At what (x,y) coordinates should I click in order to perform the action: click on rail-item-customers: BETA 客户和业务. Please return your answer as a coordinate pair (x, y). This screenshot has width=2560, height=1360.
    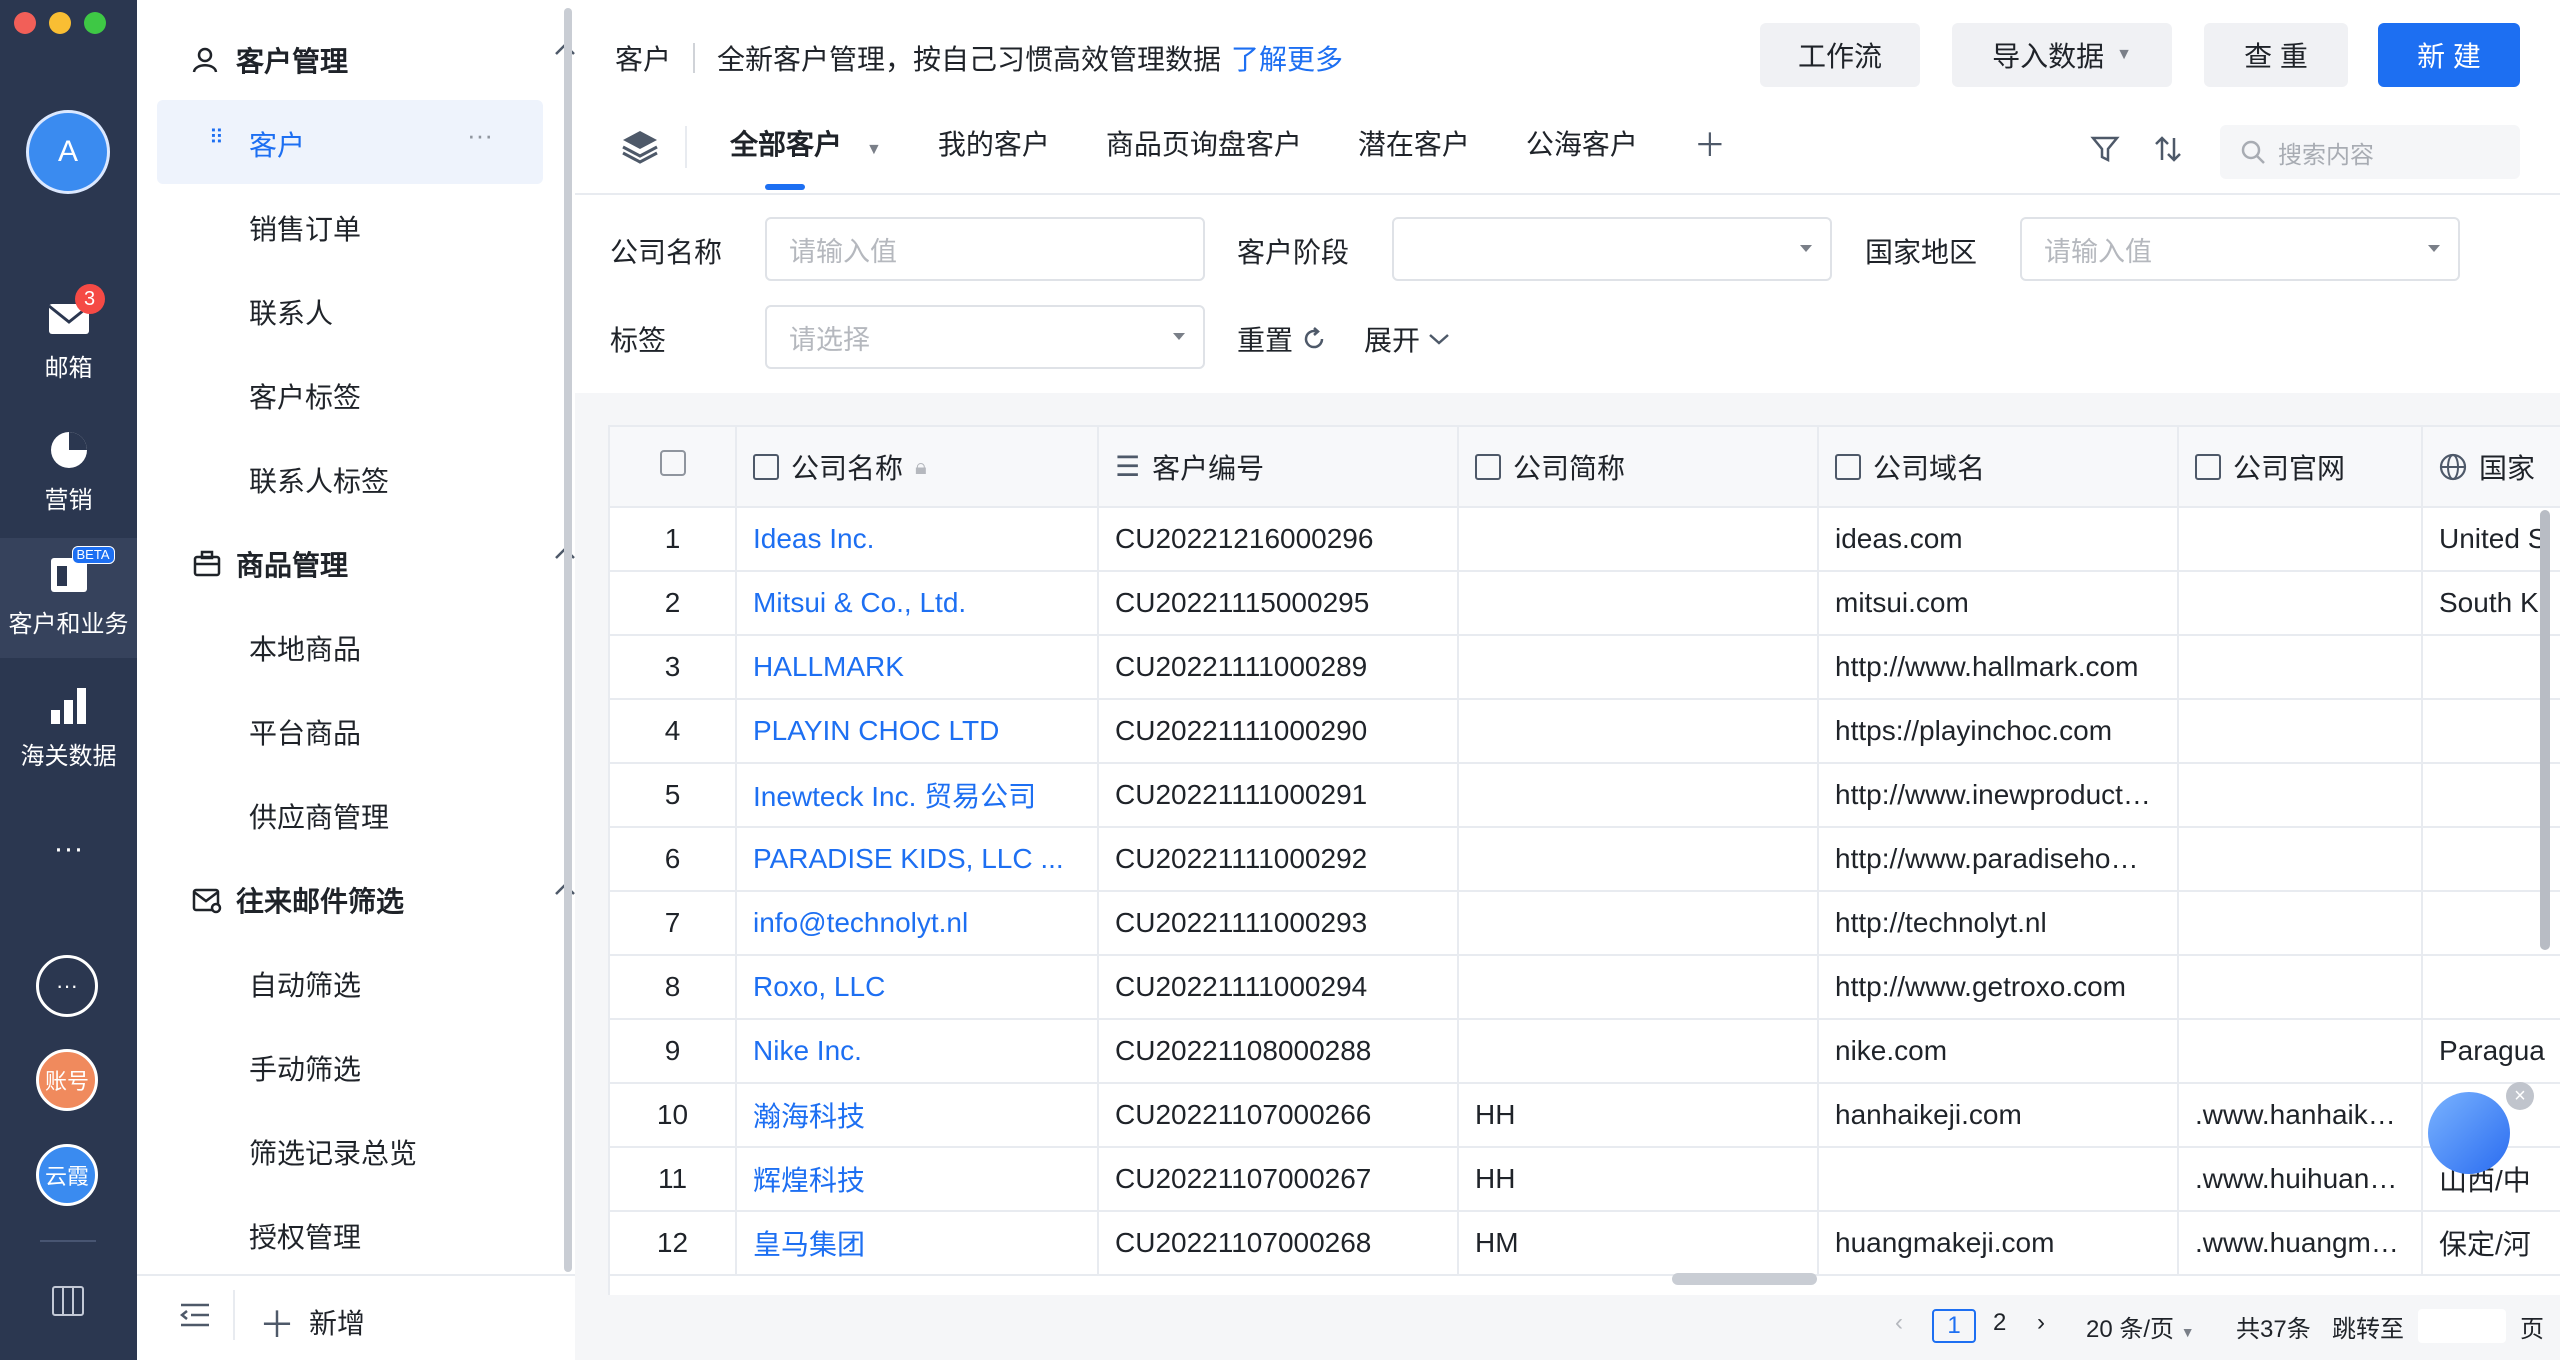
    Looking at the image, I should click on (68, 598).